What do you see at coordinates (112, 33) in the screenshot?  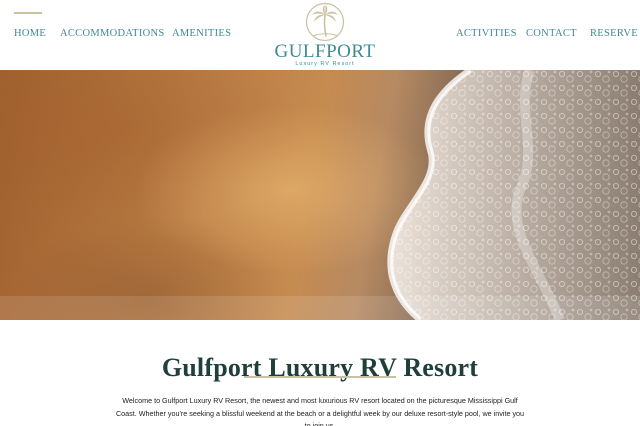 I see `nav-accommodations: ACCOMMODATIONS` at bounding box center [112, 33].